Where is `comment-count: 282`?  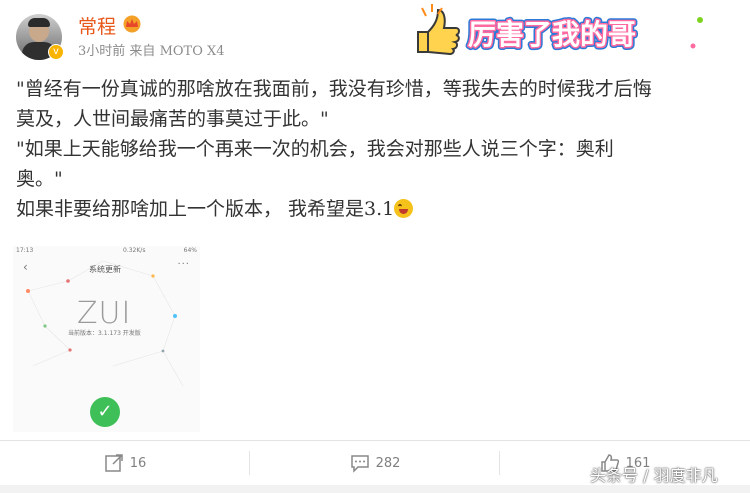 comment-count: 282 is located at coordinates (388, 463).